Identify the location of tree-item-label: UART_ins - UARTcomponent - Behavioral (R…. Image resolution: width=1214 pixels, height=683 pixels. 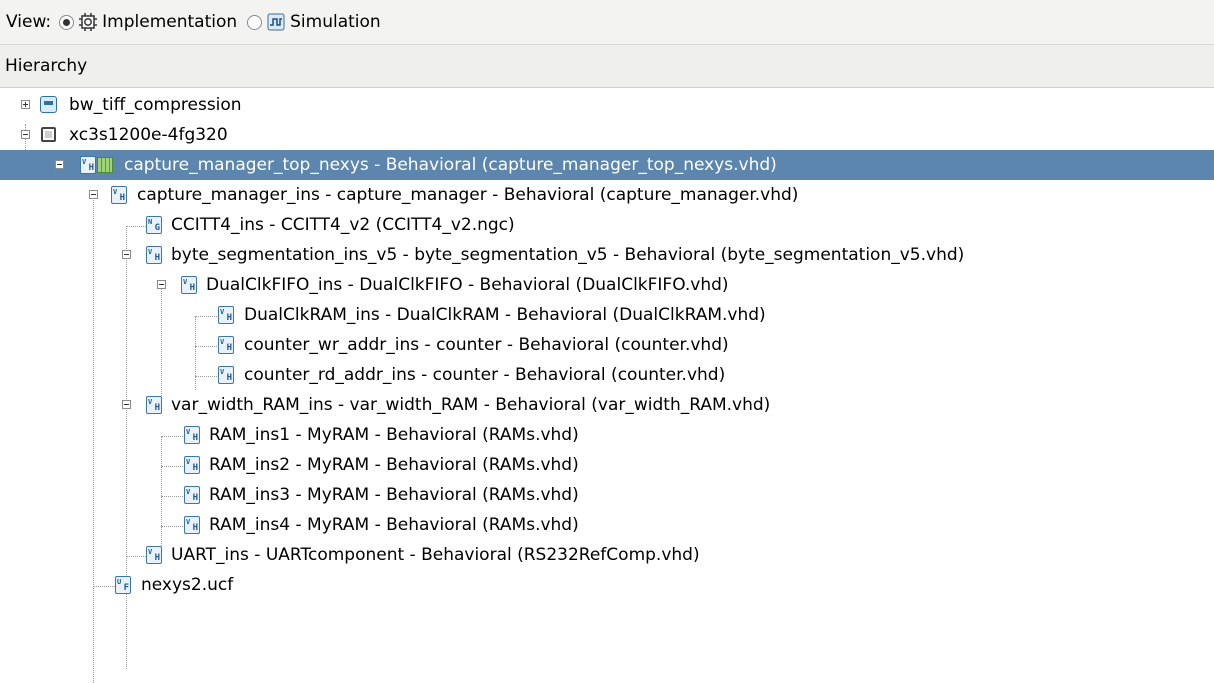
(435, 555).